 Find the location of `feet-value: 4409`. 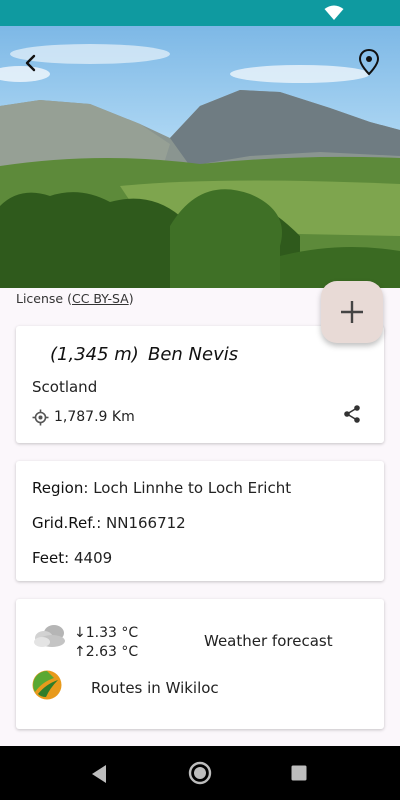

feet-value: 4409 is located at coordinates (93, 558).